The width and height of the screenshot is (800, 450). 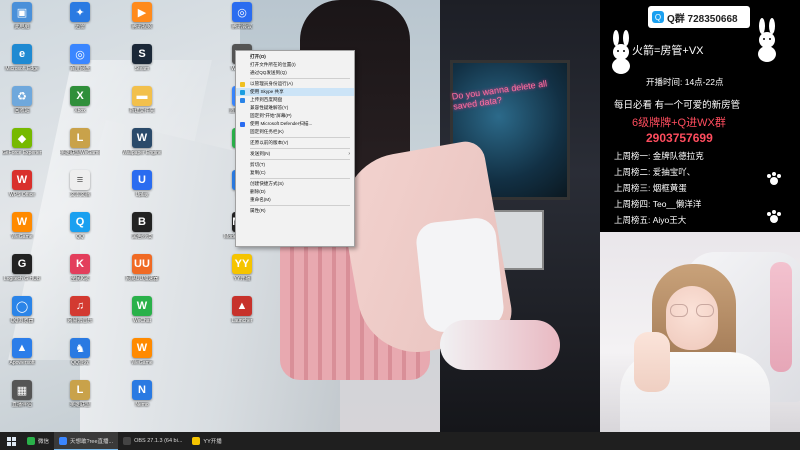 I want to click on context-menu-item: 通过QQ发送到(Q), so click(x=295, y=73).